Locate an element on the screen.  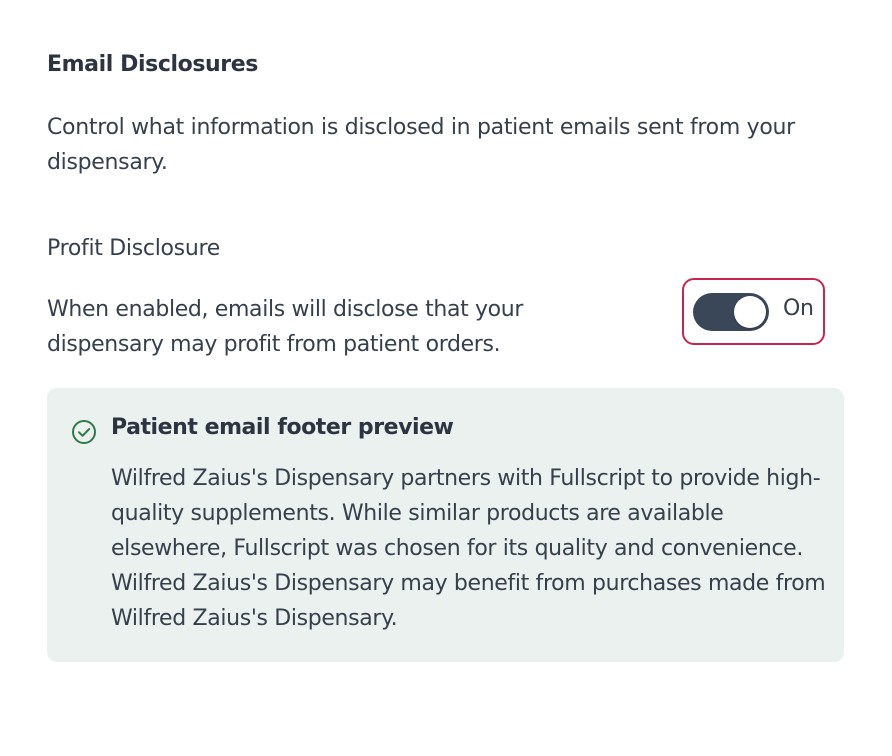
check-circle-icon is located at coordinates (84, 432).